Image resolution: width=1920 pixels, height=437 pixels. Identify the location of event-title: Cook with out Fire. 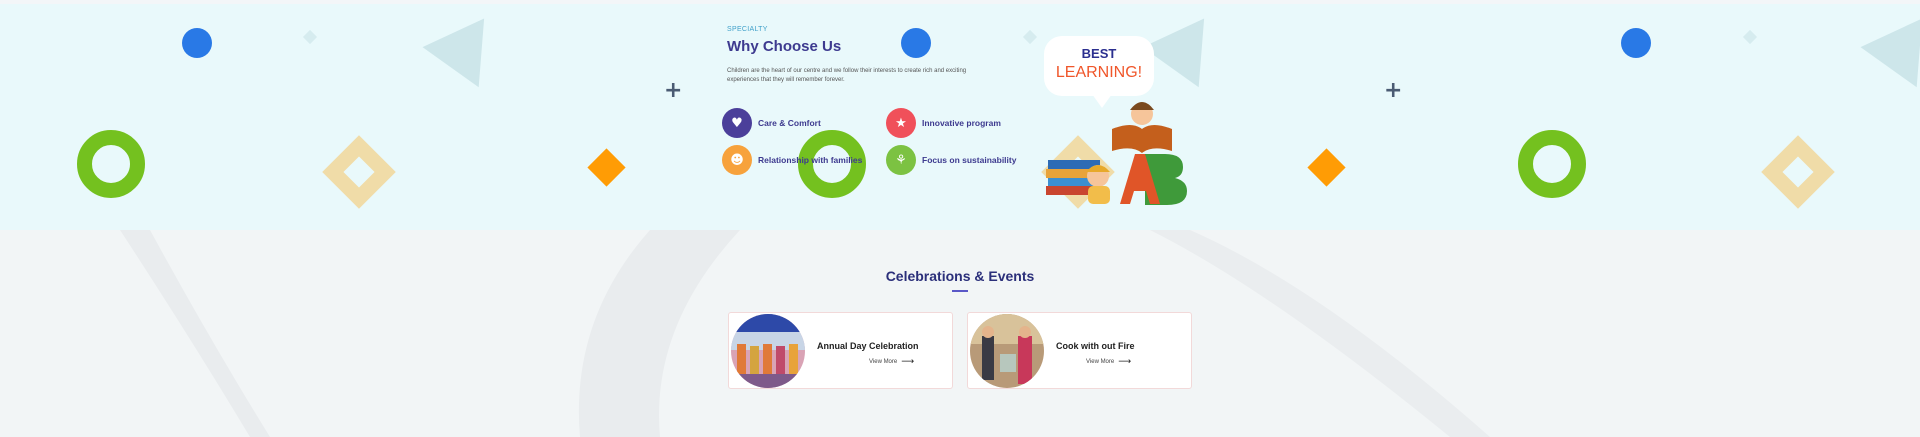
(1095, 346).